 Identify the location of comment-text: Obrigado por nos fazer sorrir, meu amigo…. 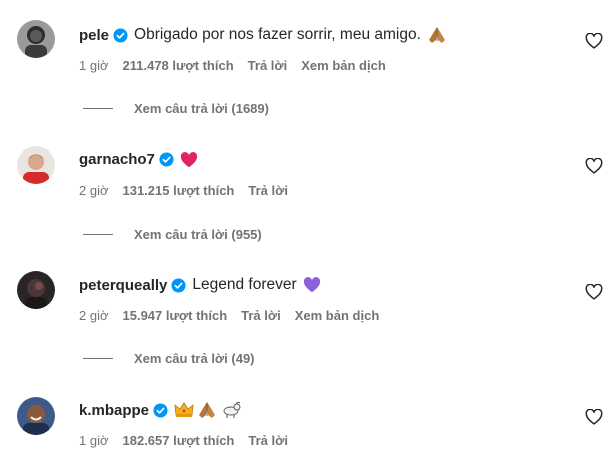
(277, 34).